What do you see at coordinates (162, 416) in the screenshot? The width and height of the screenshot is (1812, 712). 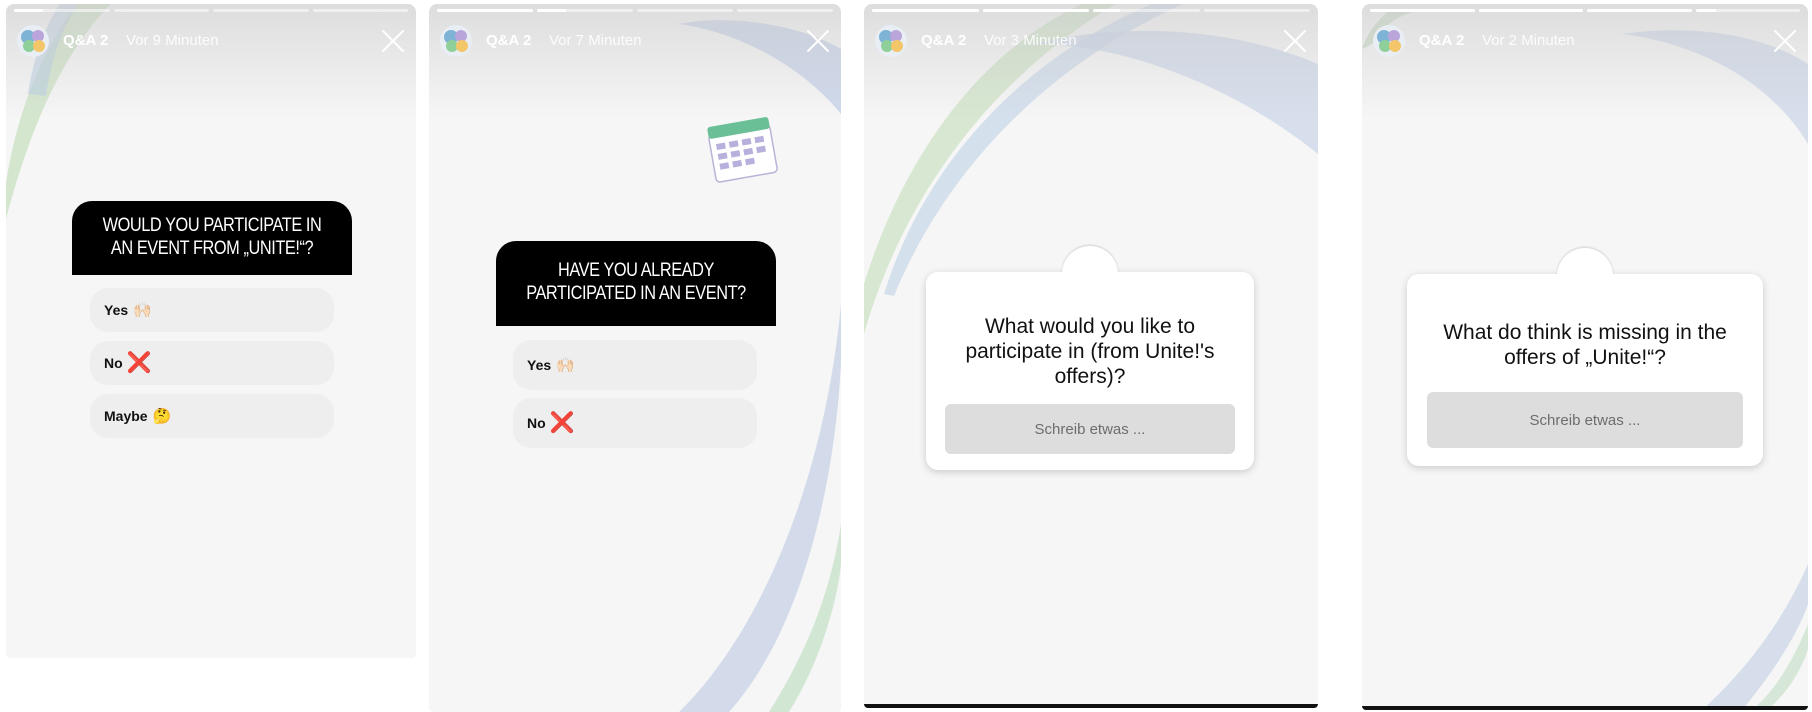 I see `thinking-face-icon: 🤔` at bounding box center [162, 416].